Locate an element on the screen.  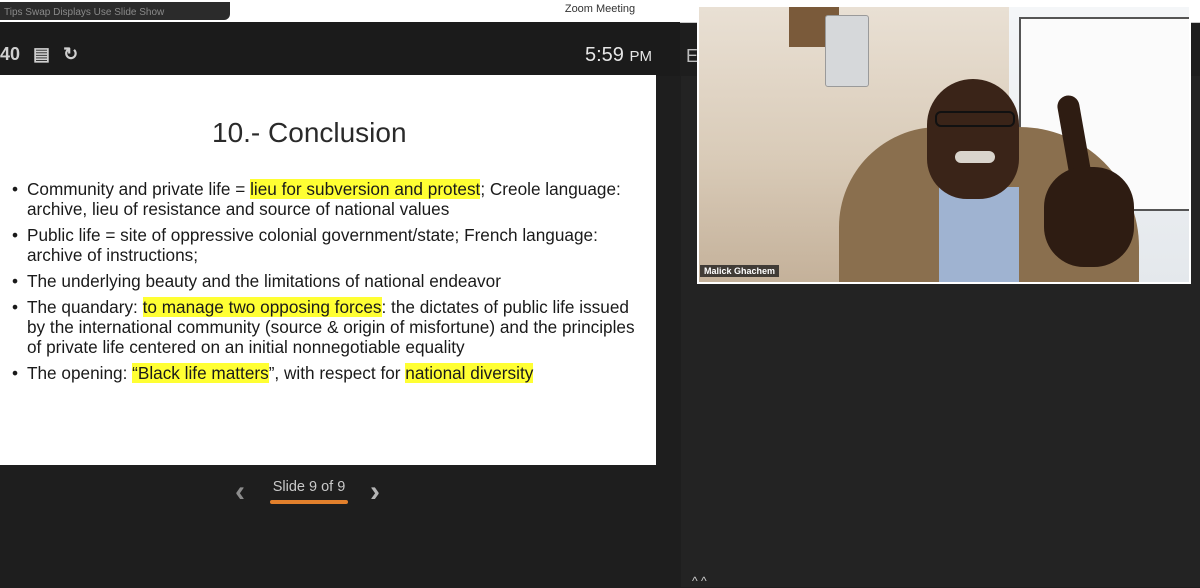
bottom-controls: ^ ^ is located at coordinates (699, 581).